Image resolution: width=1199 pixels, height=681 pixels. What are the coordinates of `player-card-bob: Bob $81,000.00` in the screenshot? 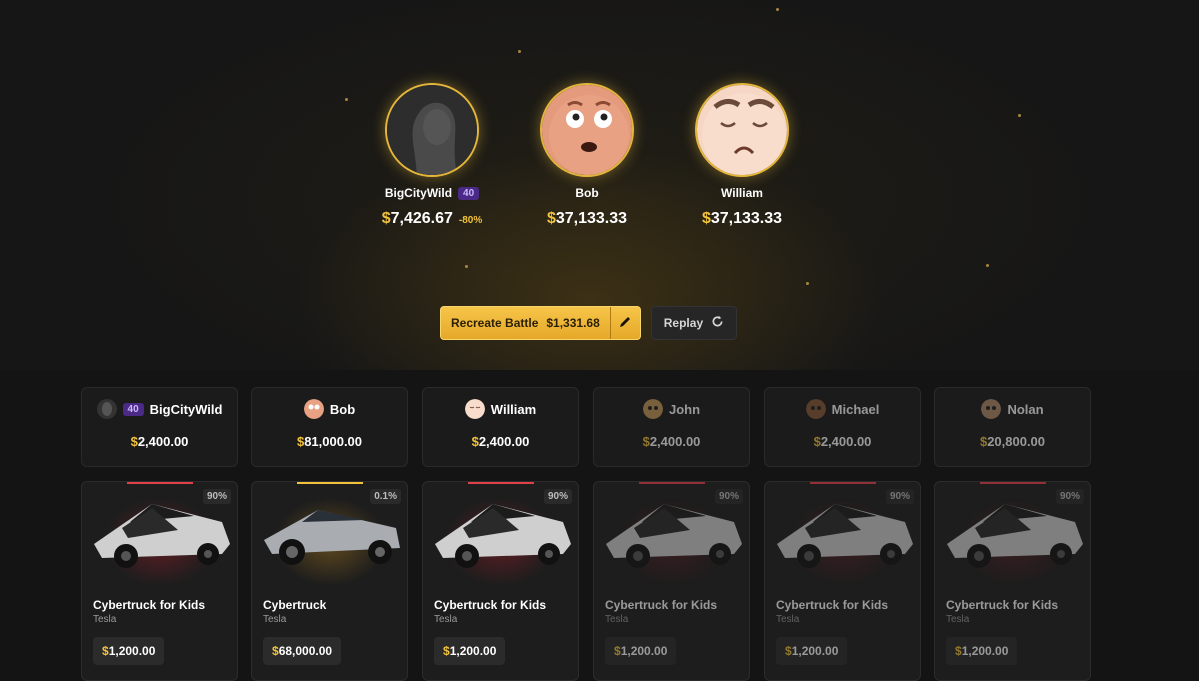 It's located at (329, 427).